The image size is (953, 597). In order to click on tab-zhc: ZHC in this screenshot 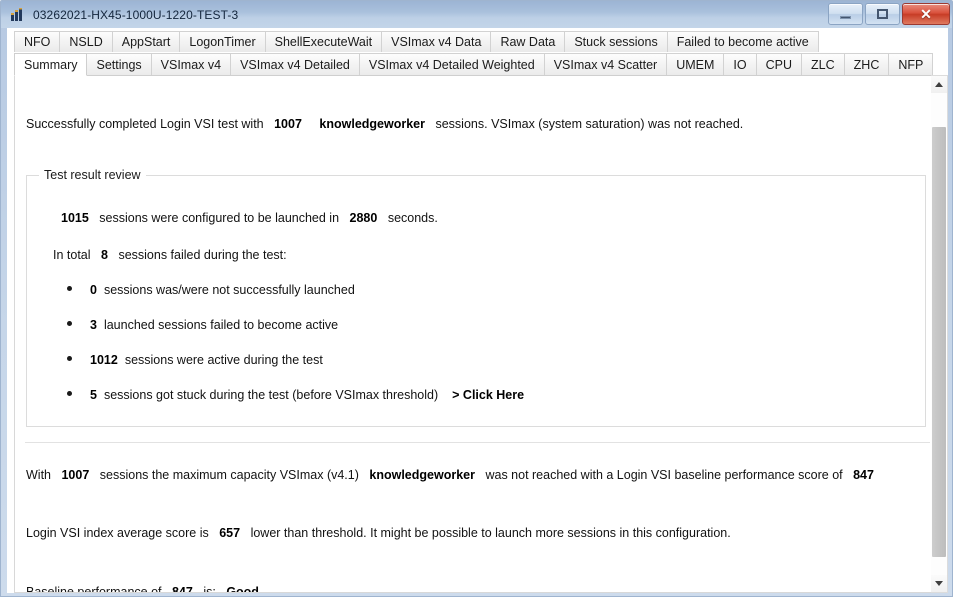, I will do `click(866, 64)`.